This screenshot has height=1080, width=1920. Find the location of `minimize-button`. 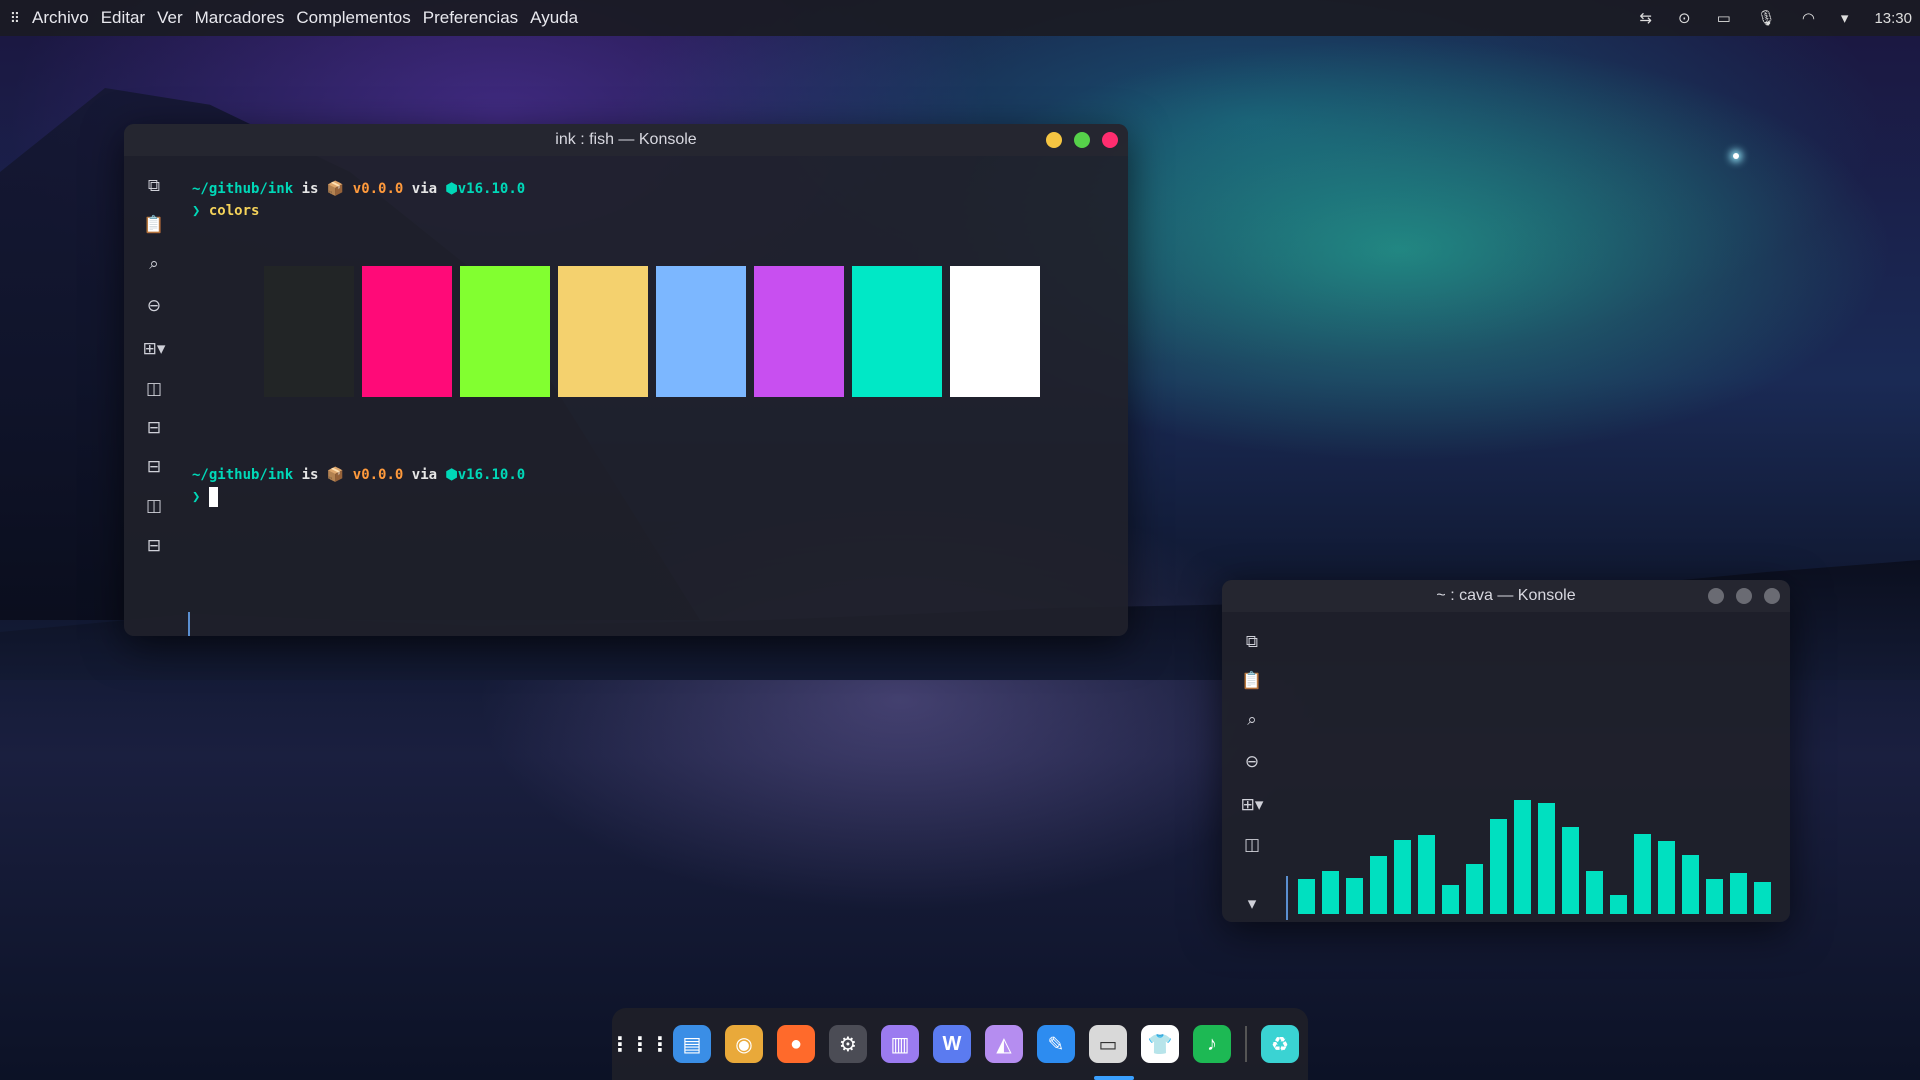

minimize-button is located at coordinates (1054, 140).